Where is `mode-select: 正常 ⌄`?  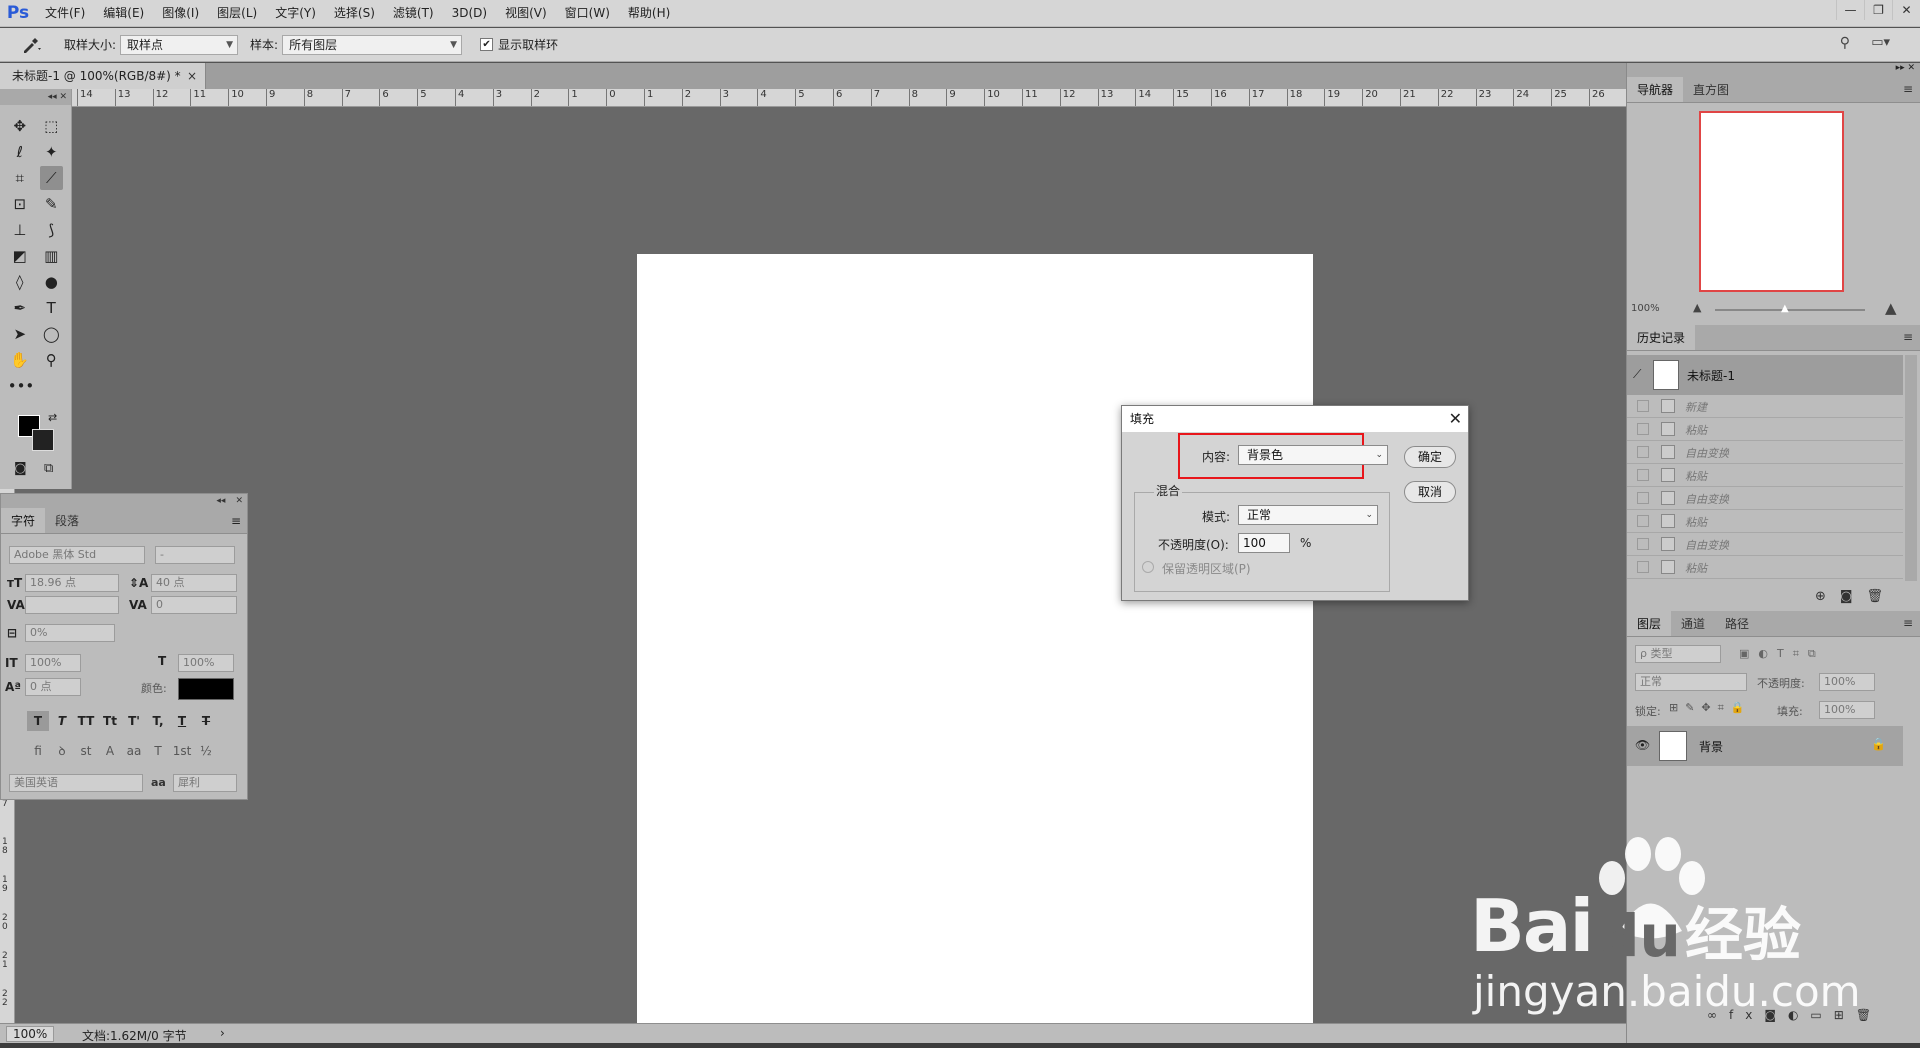
mode-select: 正常 ⌄ is located at coordinates (1308, 515).